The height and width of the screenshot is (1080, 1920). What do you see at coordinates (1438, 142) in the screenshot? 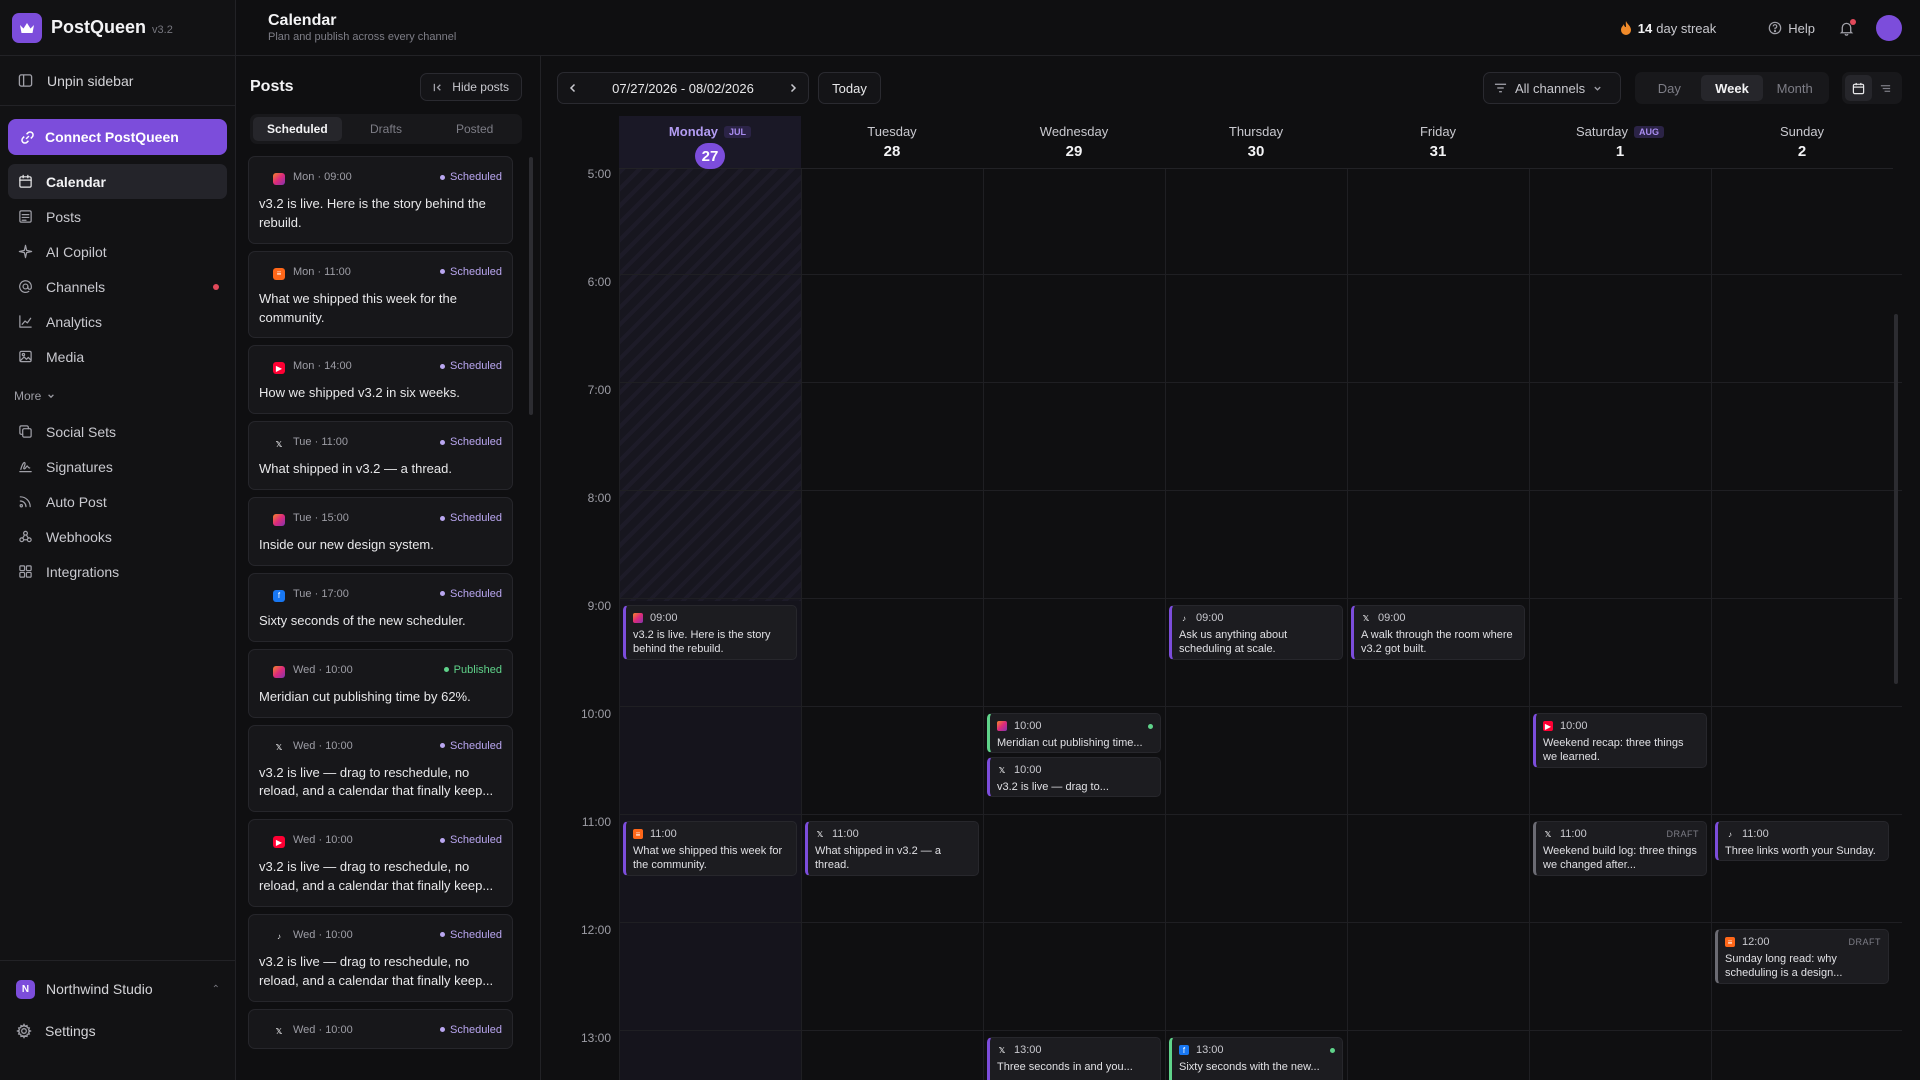
I see `day-header-friday: Friday 31` at bounding box center [1438, 142].